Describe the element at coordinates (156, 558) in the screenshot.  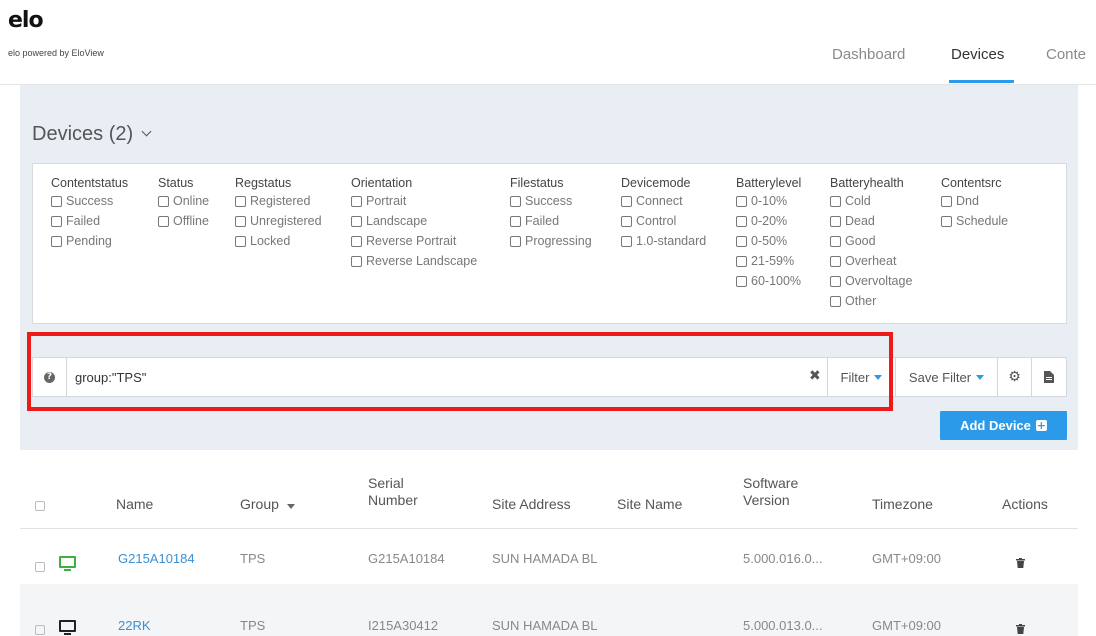
I see `device-name-link: G215A10184` at that location.